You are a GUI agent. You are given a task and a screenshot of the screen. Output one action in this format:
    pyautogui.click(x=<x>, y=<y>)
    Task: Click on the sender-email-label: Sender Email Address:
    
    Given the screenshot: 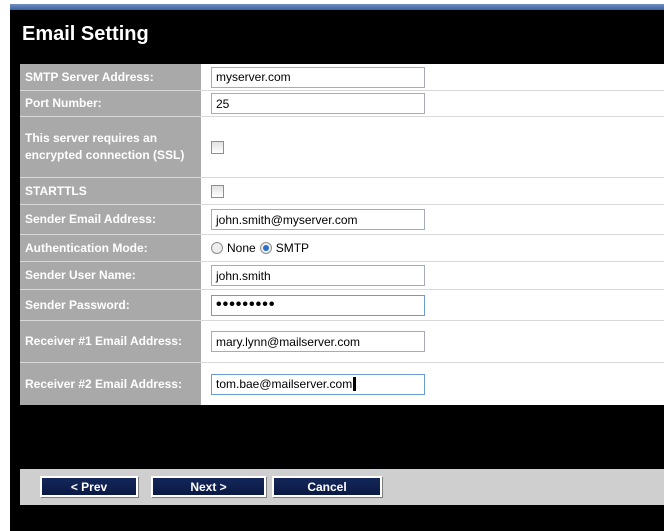 What is the action you would take?
    pyautogui.click(x=111, y=219)
    